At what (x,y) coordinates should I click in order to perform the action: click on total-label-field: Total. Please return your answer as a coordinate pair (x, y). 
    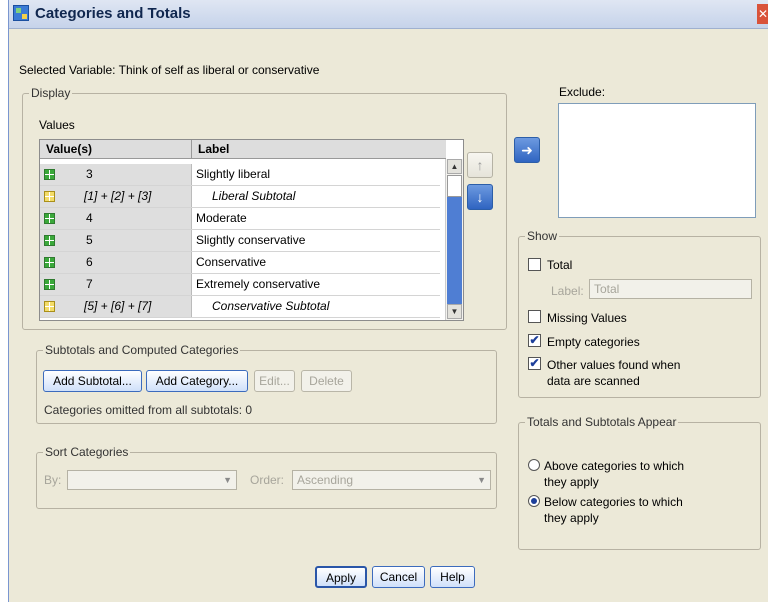
    Looking at the image, I should click on (670, 289).